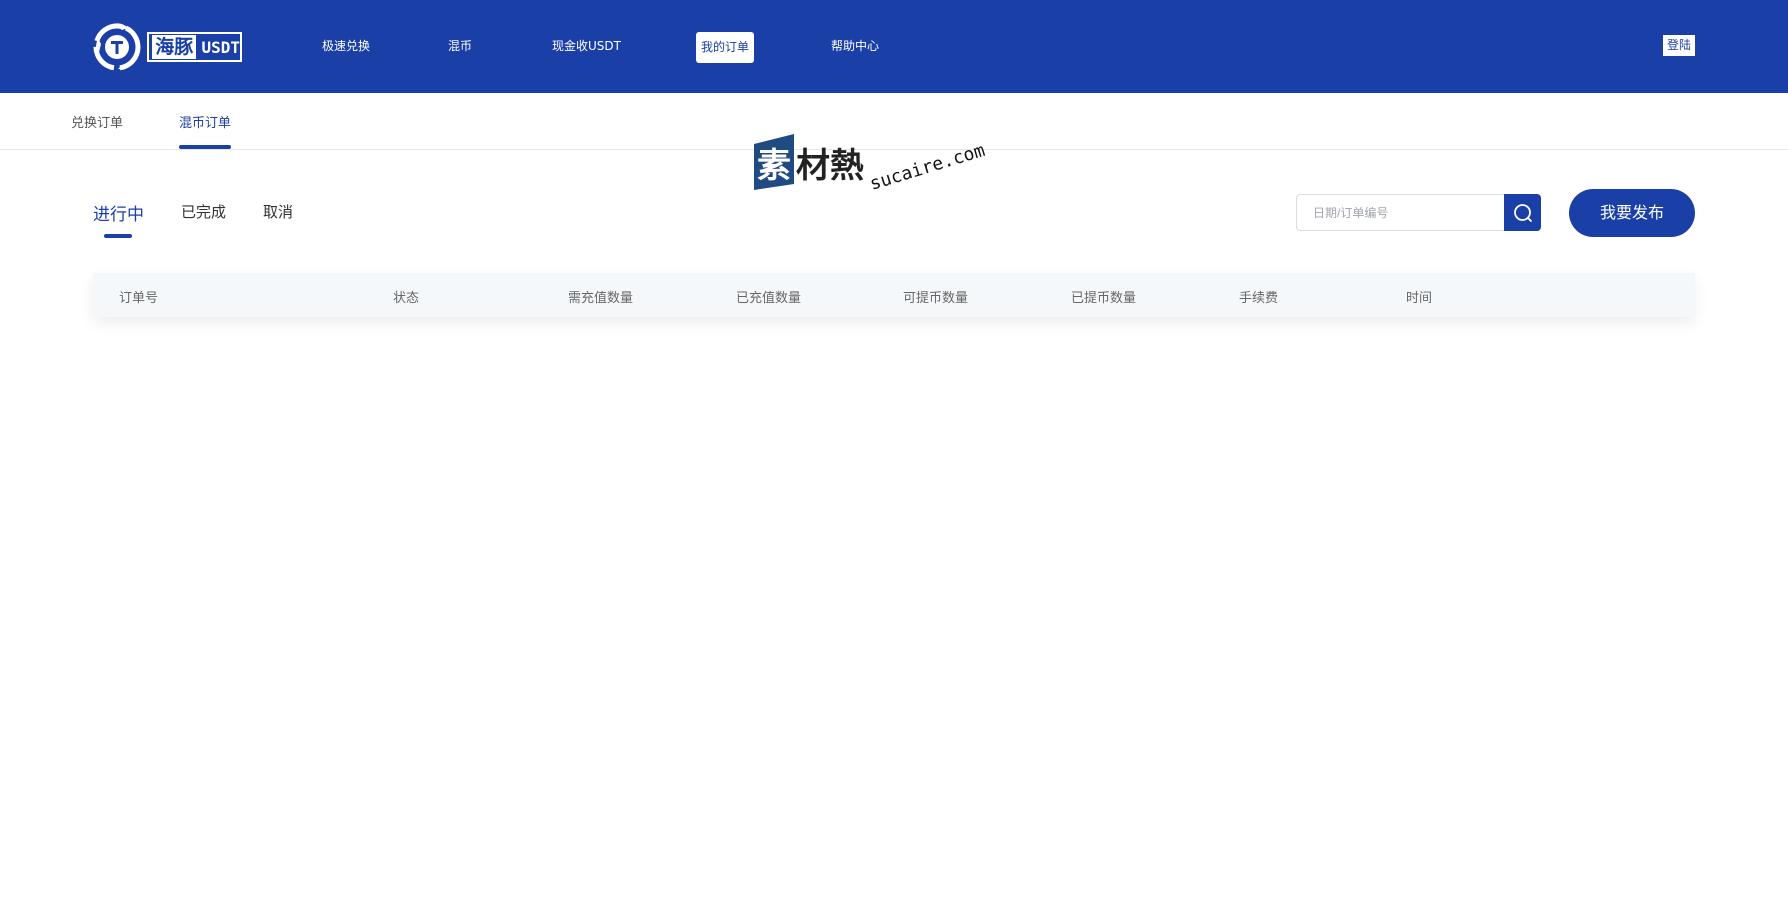 This screenshot has height=902, width=1788. I want to click on watermark-en-text: sucaire.com, so click(927, 167).